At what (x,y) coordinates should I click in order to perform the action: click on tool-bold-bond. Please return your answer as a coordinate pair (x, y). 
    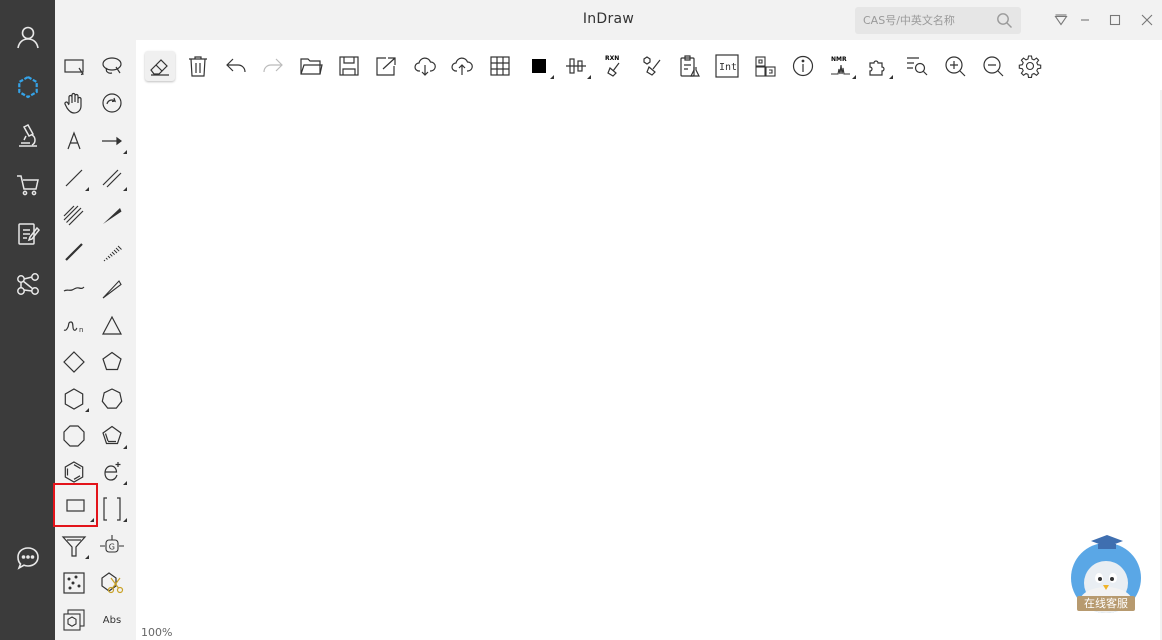
    Looking at the image, I should click on (74, 252).